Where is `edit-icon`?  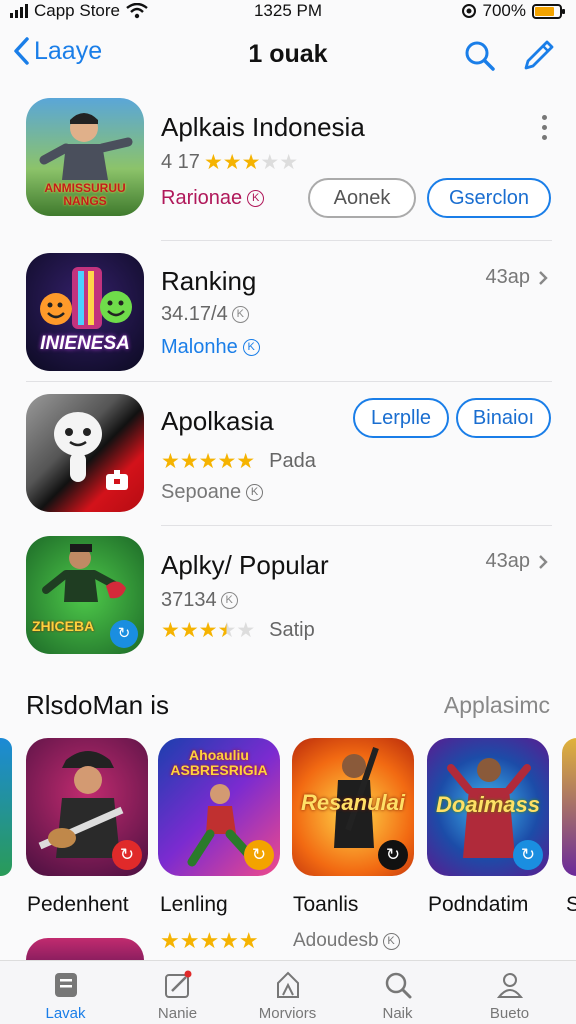 edit-icon is located at coordinates (177, 984).